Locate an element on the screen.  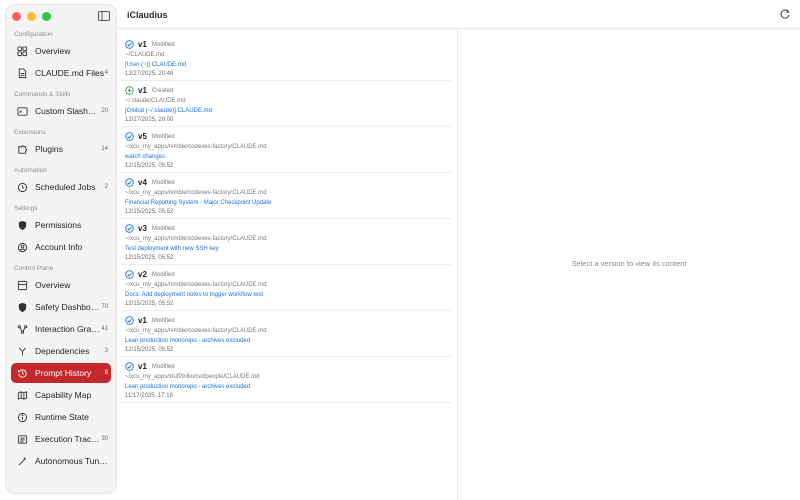
person-icon is located at coordinates (22, 247).